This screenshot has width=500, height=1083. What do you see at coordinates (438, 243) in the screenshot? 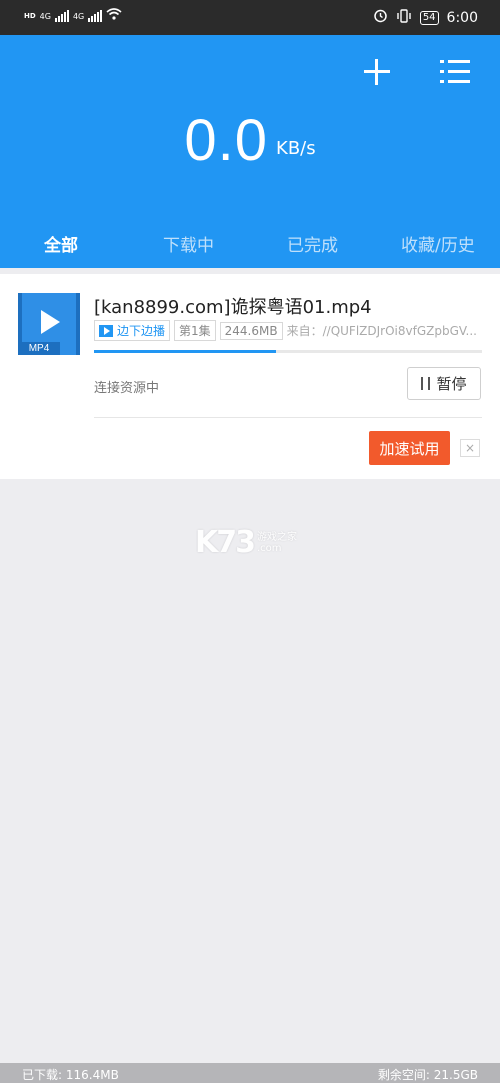
I see `tab-favorites-history: 收藏/历史` at bounding box center [438, 243].